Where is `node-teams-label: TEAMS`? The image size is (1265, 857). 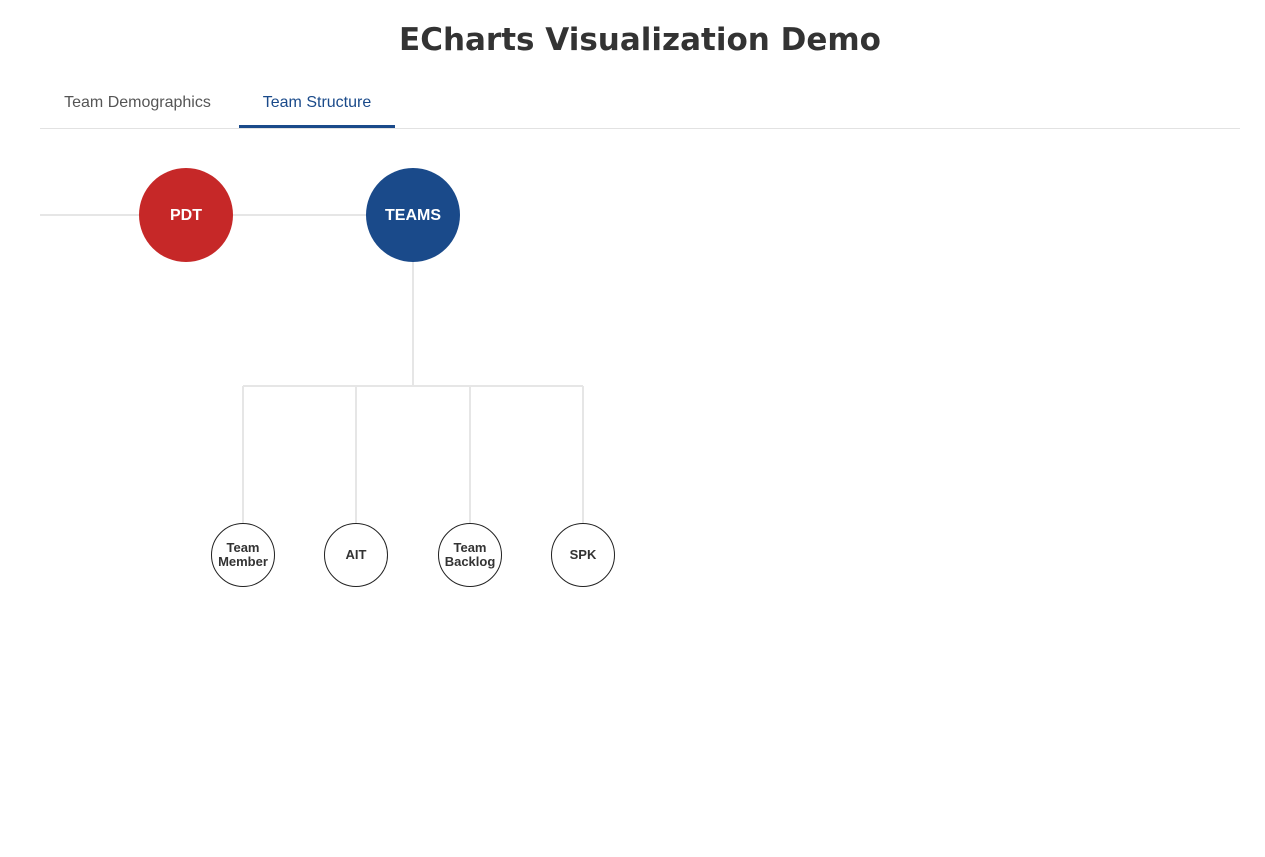
node-teams-label: TEAMS is located at coordinates (413, 215).